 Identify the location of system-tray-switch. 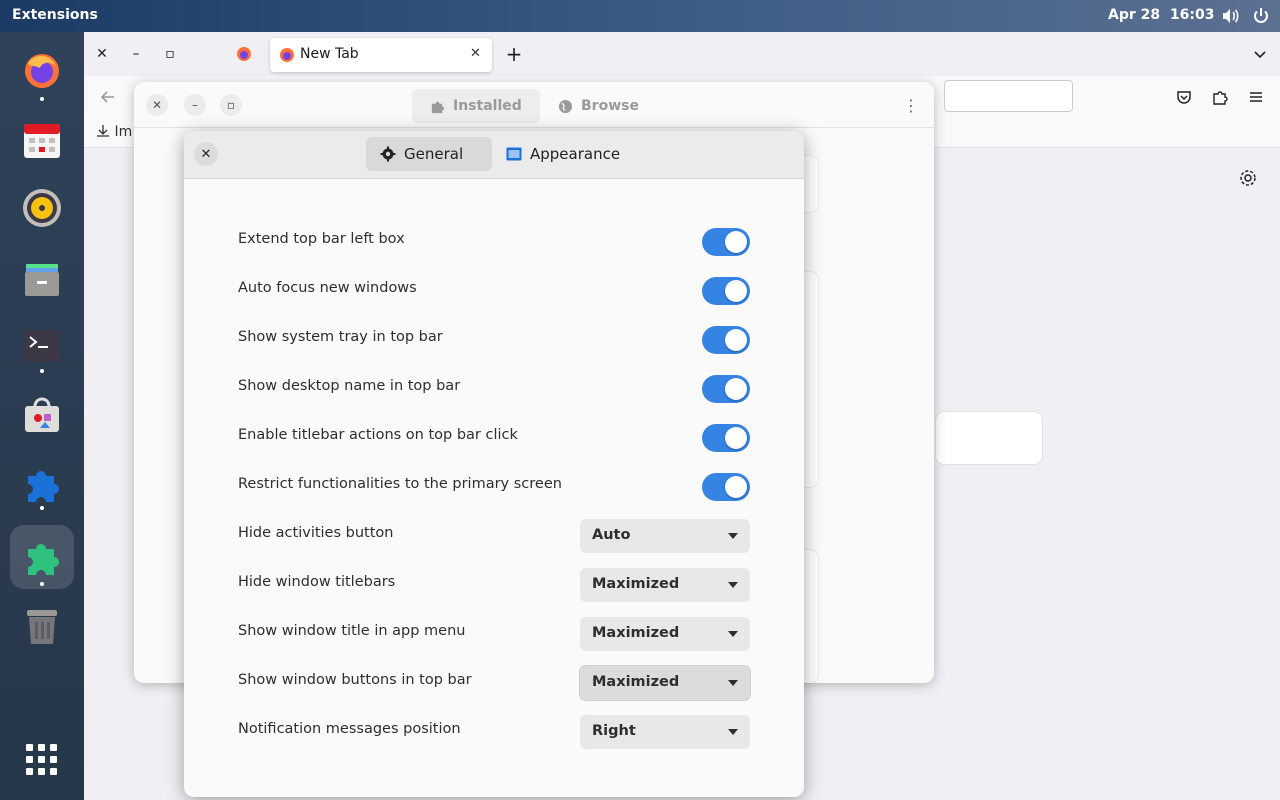
(726, 340).